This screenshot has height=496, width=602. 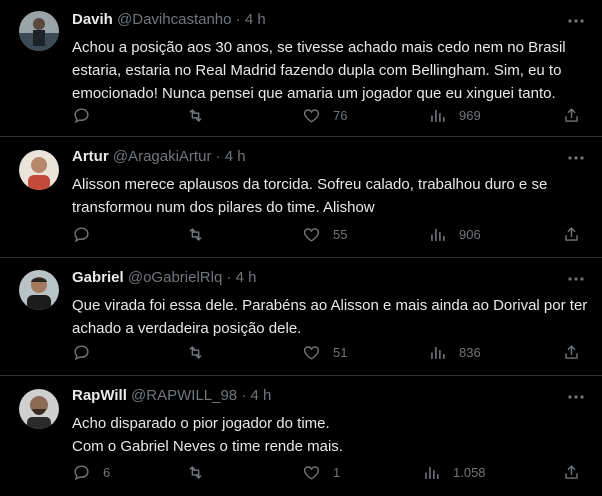 I want to click on tweet-actions: 6 1 1.058, so click(x=329, y=474).